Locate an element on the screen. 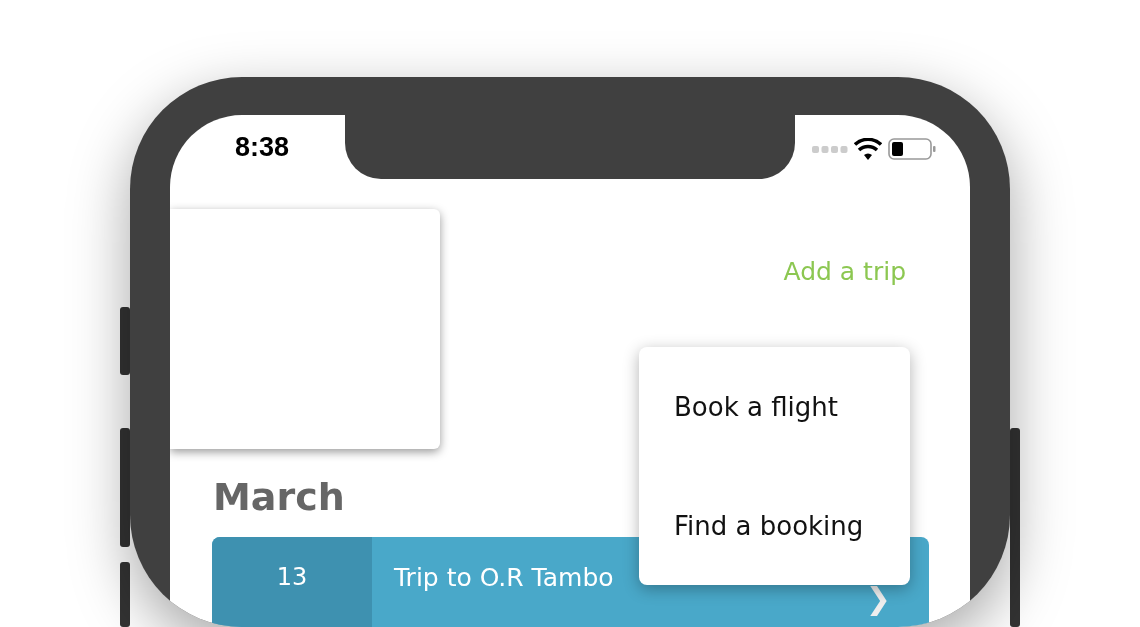 Image resolution: width=1140 pixels, height=627 pixels. month-heading: March is located at coordinates (279, 497).